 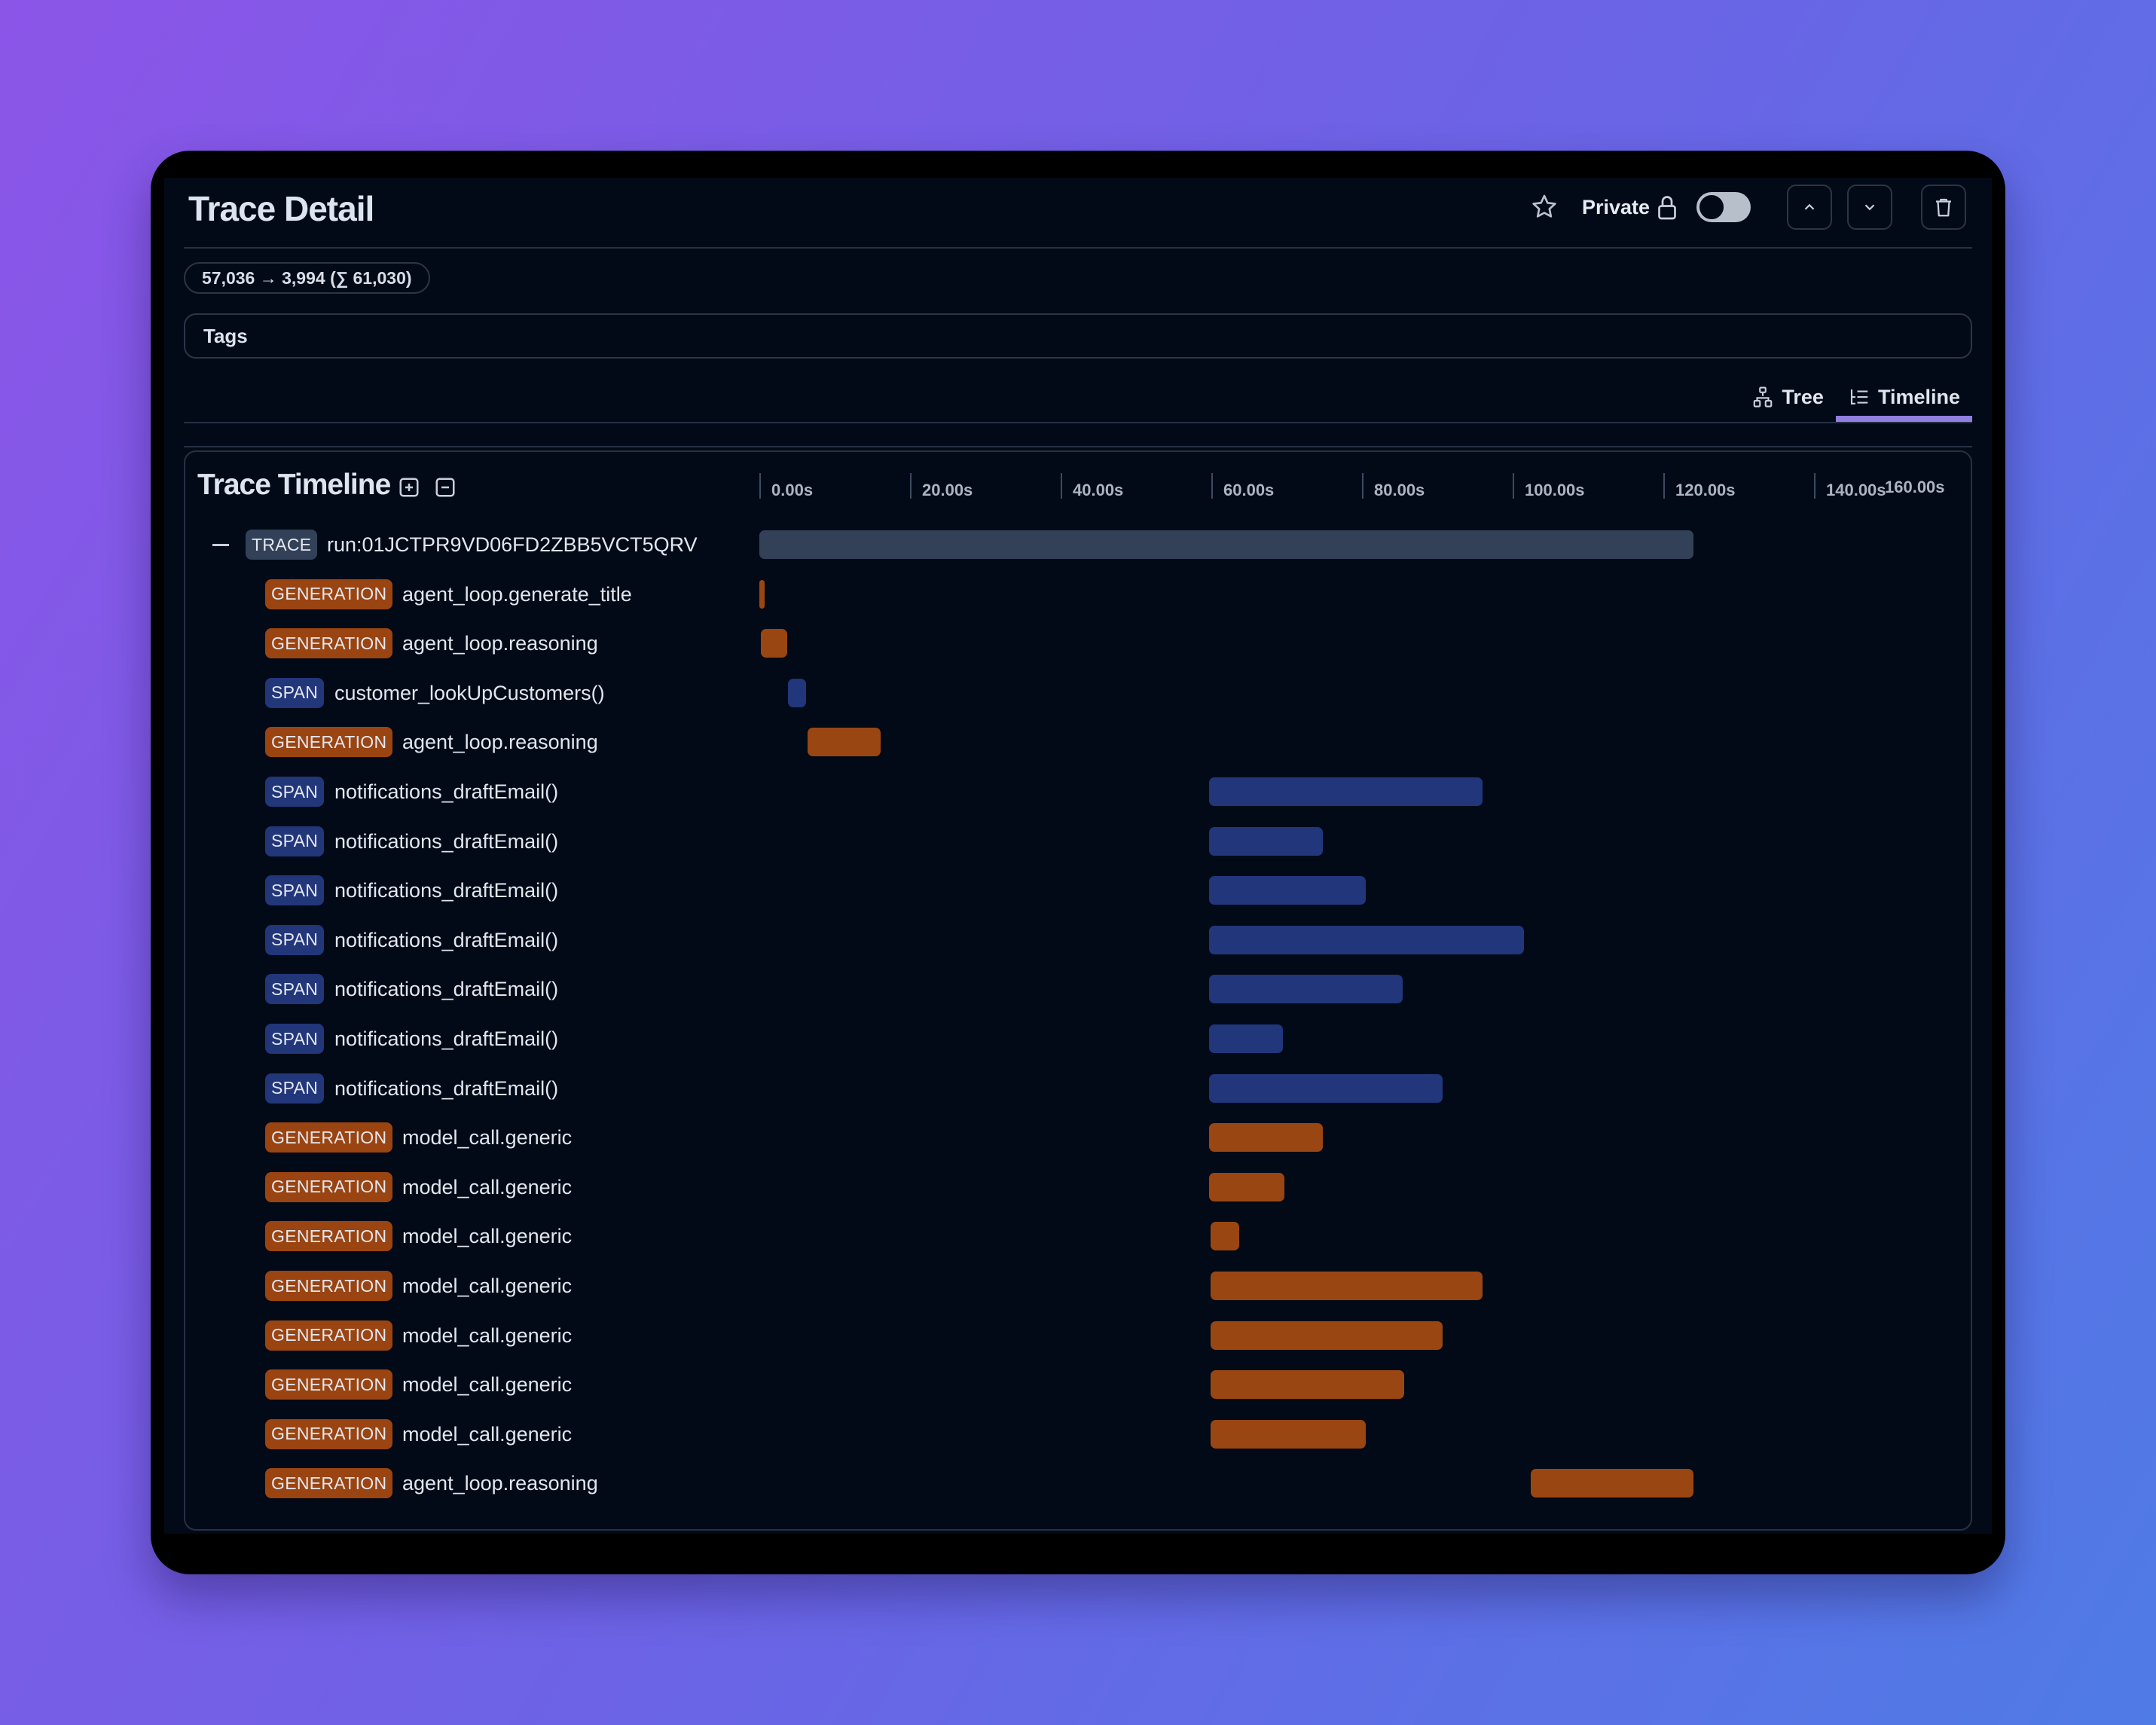 What do you see at coordinates (1859, 397) in the screenshot?
I see `timeline-icon` at bounding box center [1859, 397].